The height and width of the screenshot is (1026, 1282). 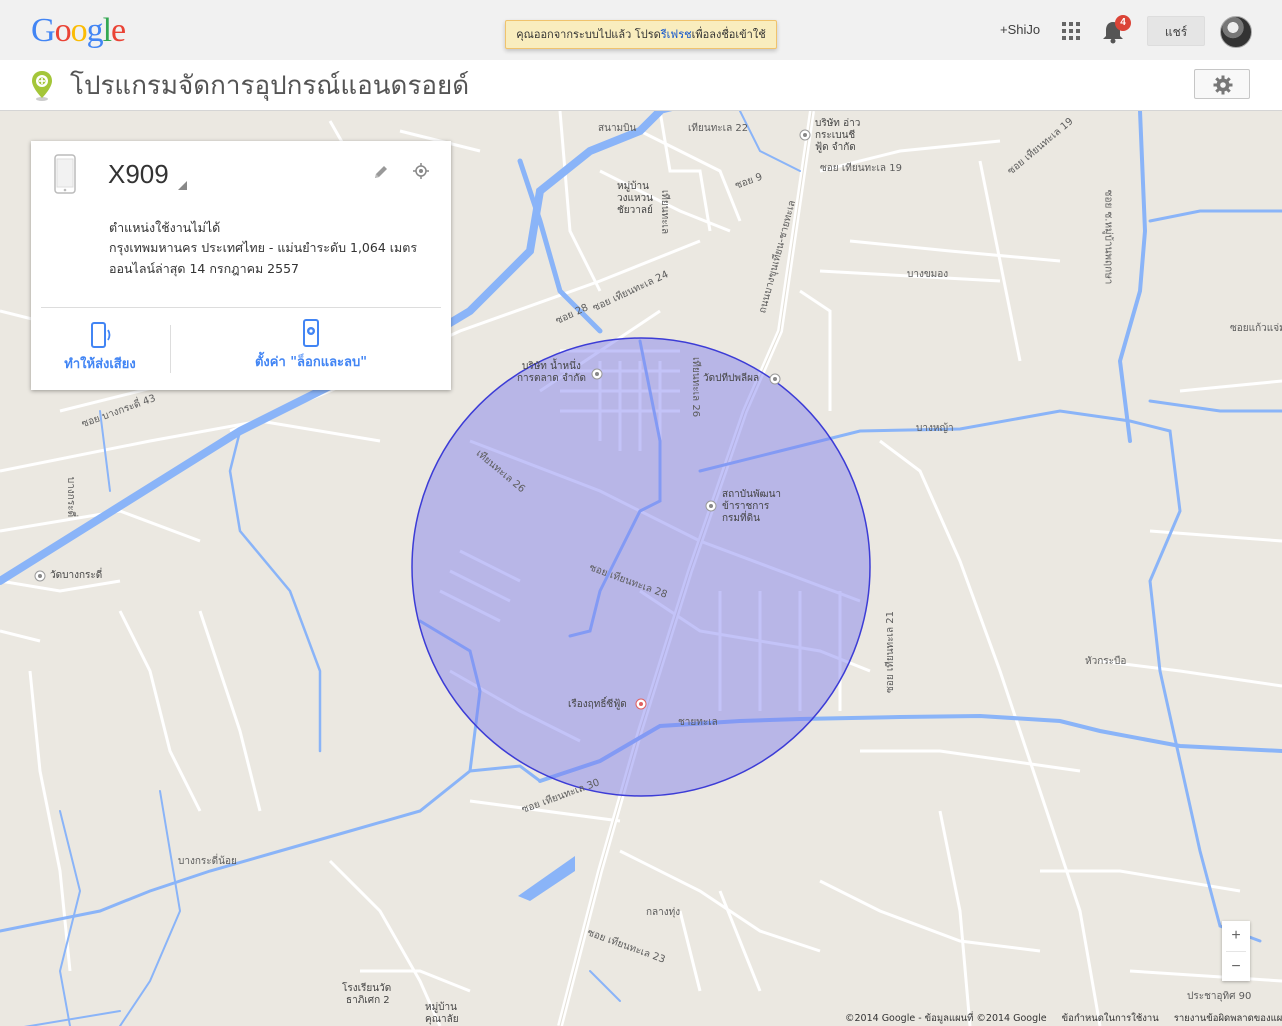 What do you see at coordinates (597, 704) in the screenshot?
I see `poi-label-ruengrit-seafood: เรืองฤทธิ์ซีฟู้ด` at bounding box center [597, 704].